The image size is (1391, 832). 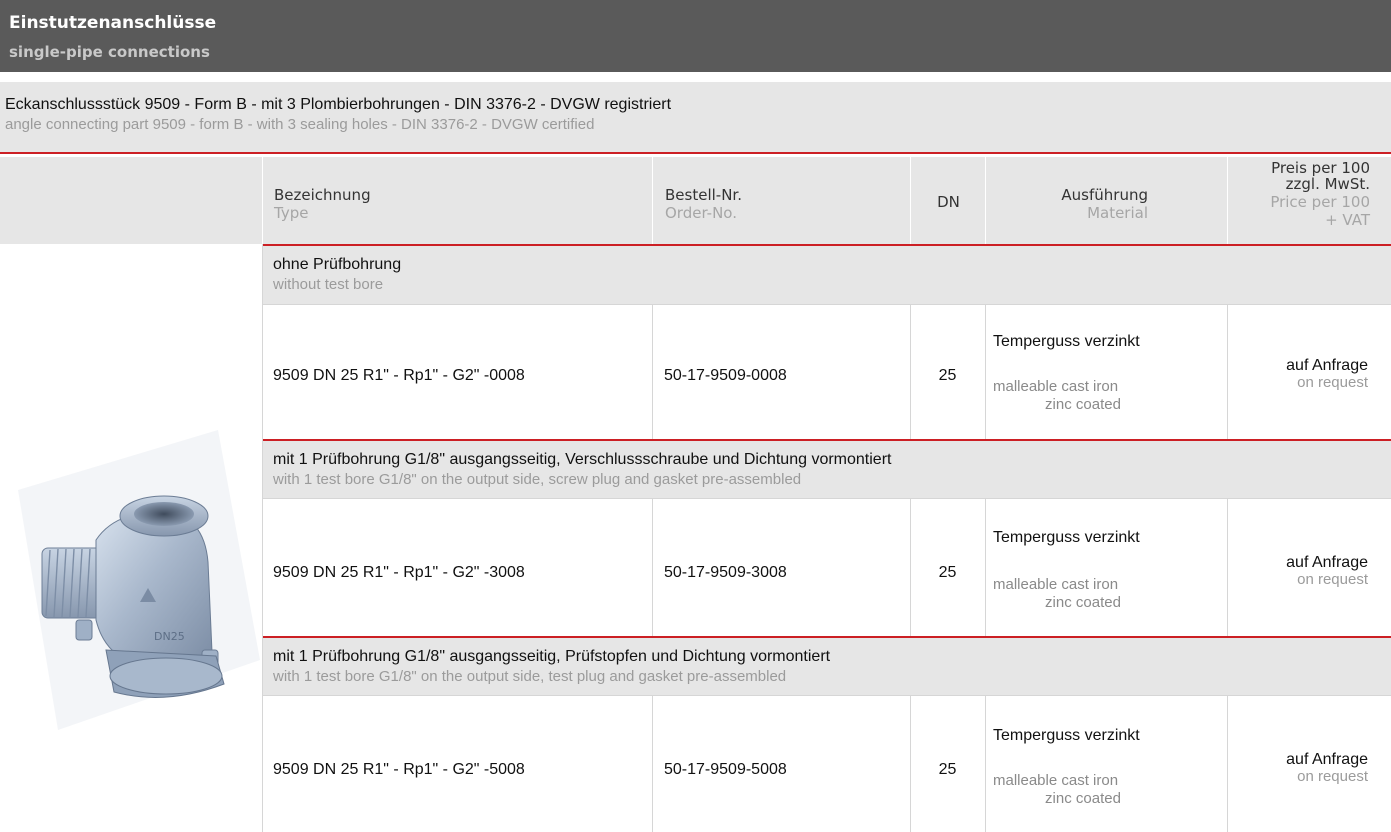 I want to click on cell-order-no: 50-17-9509-5008, so click(x=725, y=769).